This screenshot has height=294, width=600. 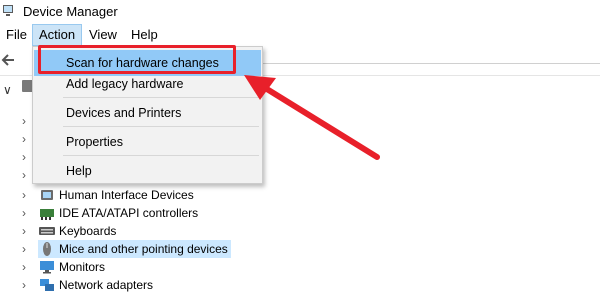 What do you see at coordinates (137, 59) in the screenshot?
I see `annotation-highlight-box` at bounding box center [137, 59].